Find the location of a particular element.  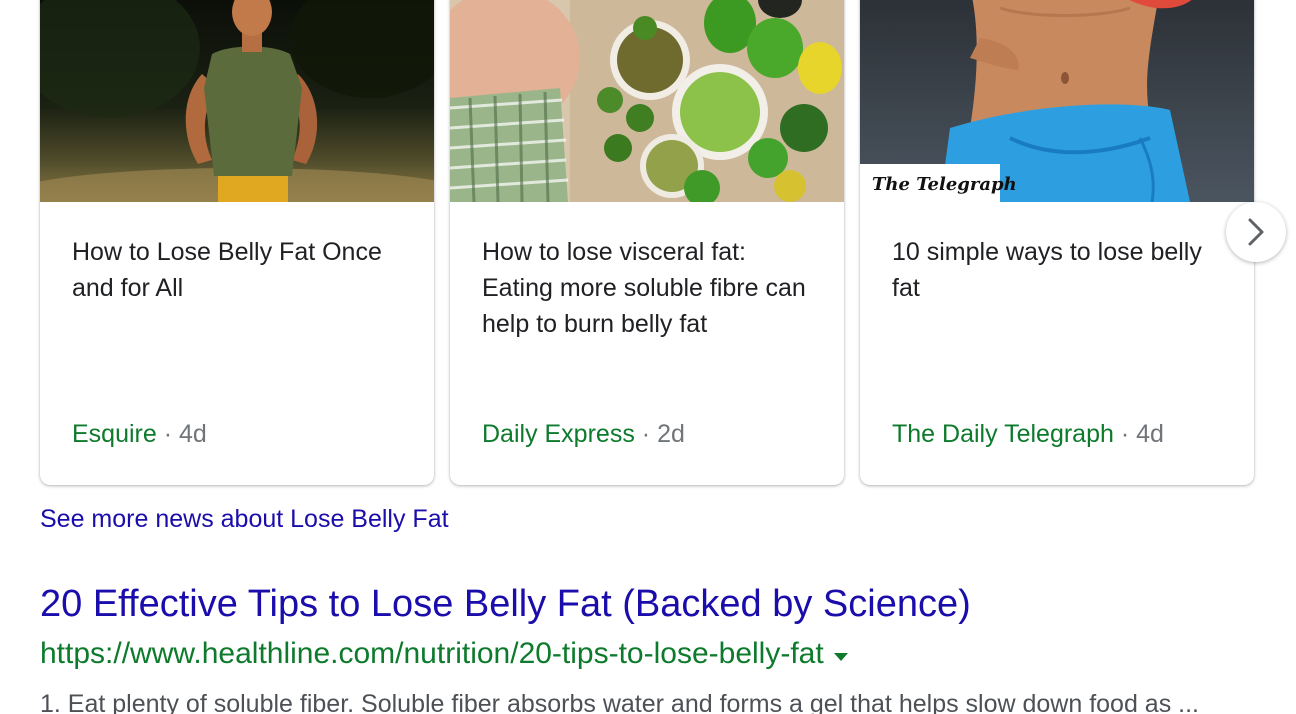

news-card-meta: Esquire · 4d is located at coordinates (139, 434).